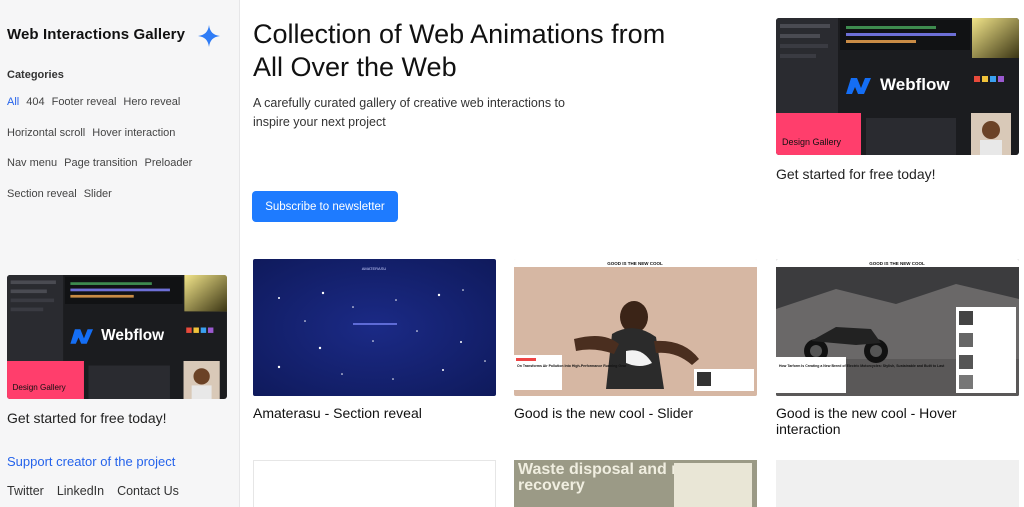  I want to click on category-section-reveal: Section reveal, so click(42, 194).